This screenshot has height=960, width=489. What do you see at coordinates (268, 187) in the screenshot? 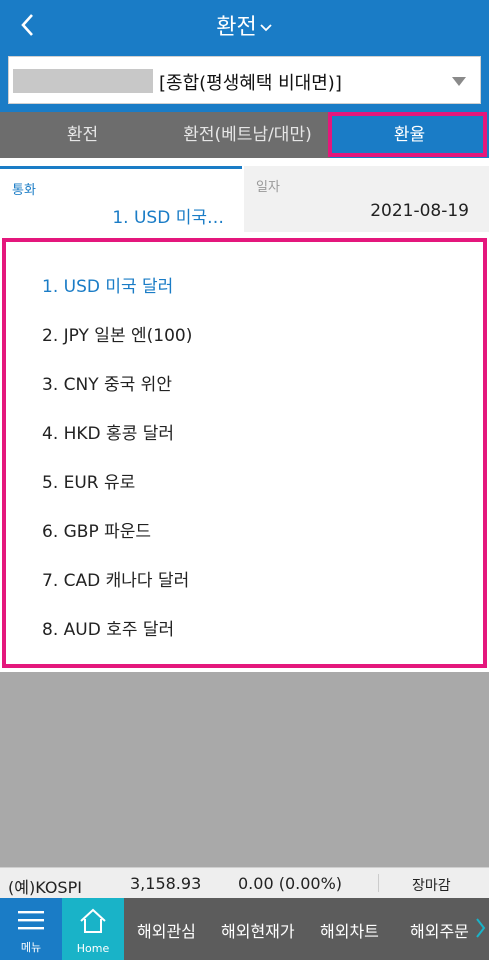
I see `date-label: 일자` at bounding box center [268, 187].